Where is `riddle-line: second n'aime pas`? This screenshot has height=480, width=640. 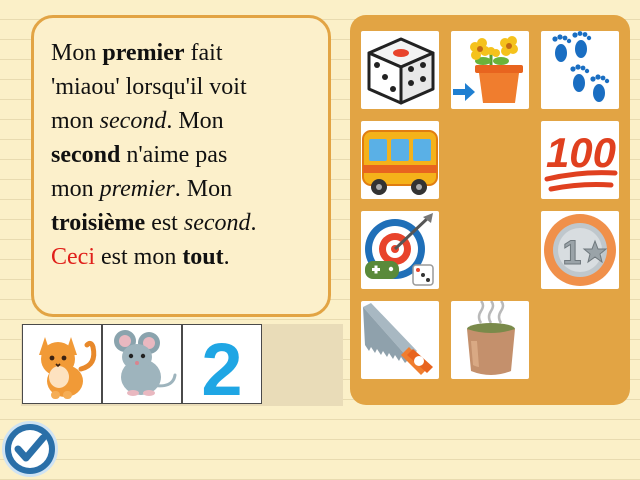
riddle-line: second n'aime pas is located at coordinates (139, 155).